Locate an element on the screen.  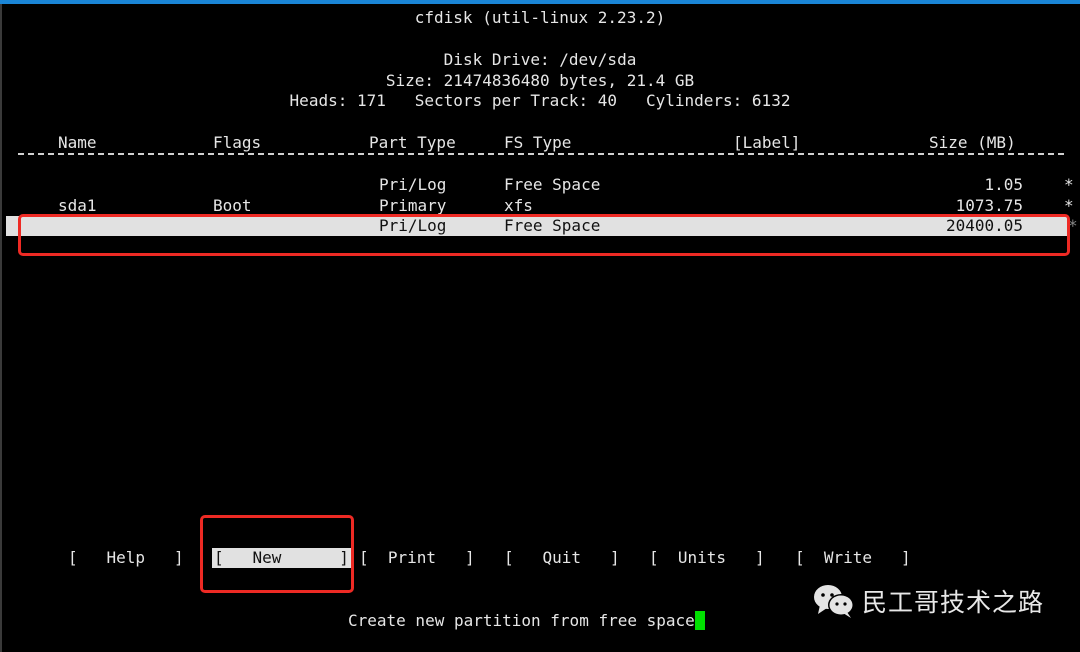
menu-help-button: [ Help ] is located at coordinates (126, 558).